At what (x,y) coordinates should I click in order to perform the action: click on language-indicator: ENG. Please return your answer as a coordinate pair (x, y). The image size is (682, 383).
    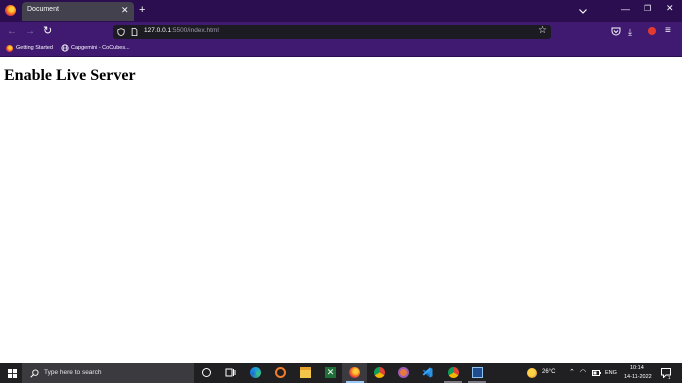
    Looking at the image, I should click on (611, 373).